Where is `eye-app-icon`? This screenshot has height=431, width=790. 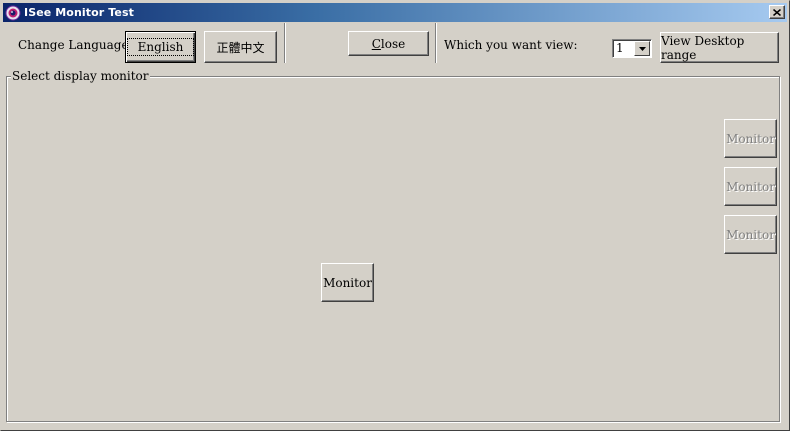 eye-app-icon is located at coordinates (13, 13).